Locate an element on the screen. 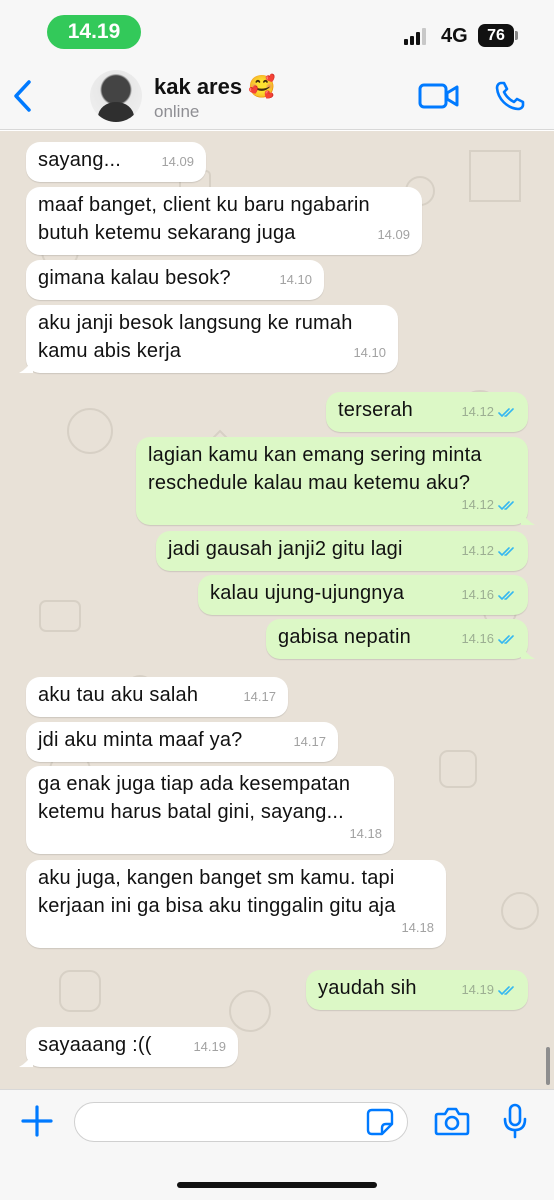 The image size is (554, 1200). contact-name: kak ares 🥰 is located at coordinates (215, 87).